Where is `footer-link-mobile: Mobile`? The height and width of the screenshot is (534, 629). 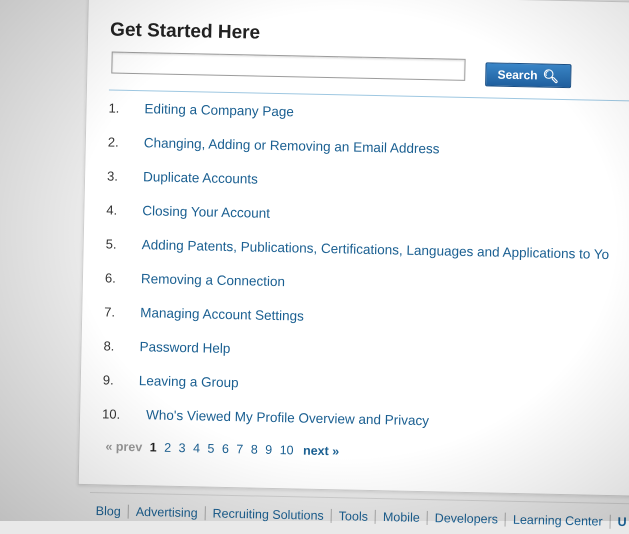
footer-link-mobile: Mobile is located at coordinates (401, 517).